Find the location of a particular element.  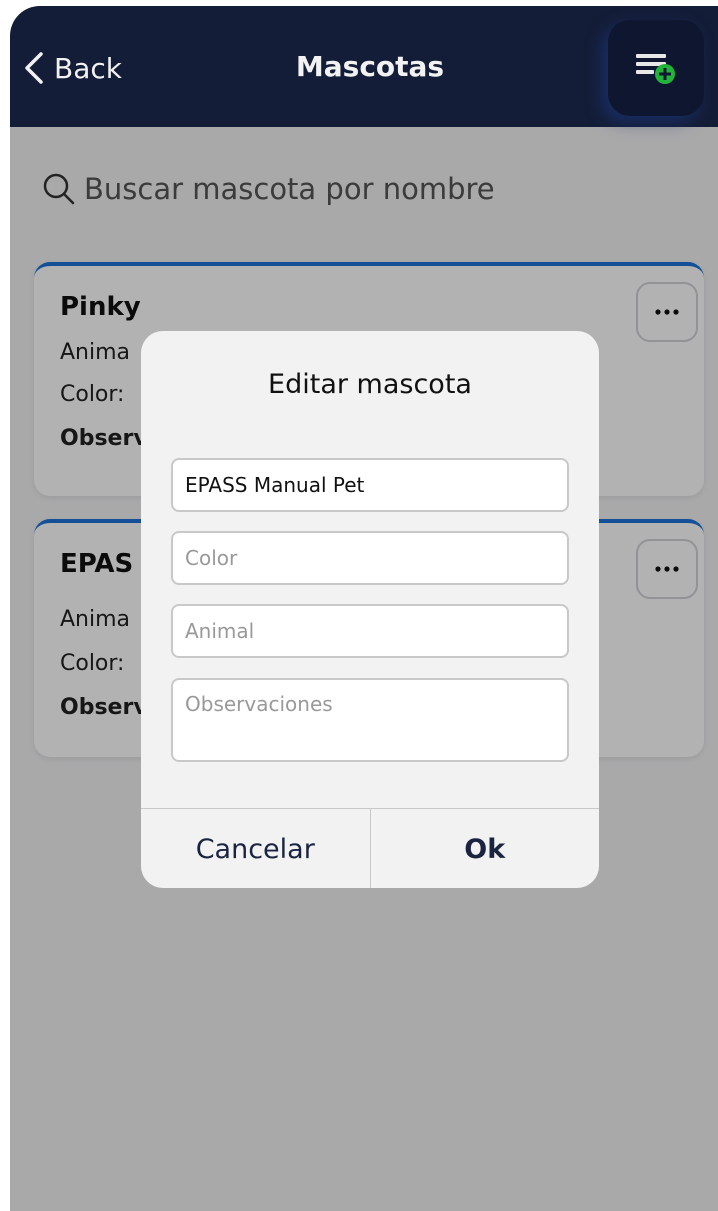

pet-observations-input is located at coordinates (370, 720).